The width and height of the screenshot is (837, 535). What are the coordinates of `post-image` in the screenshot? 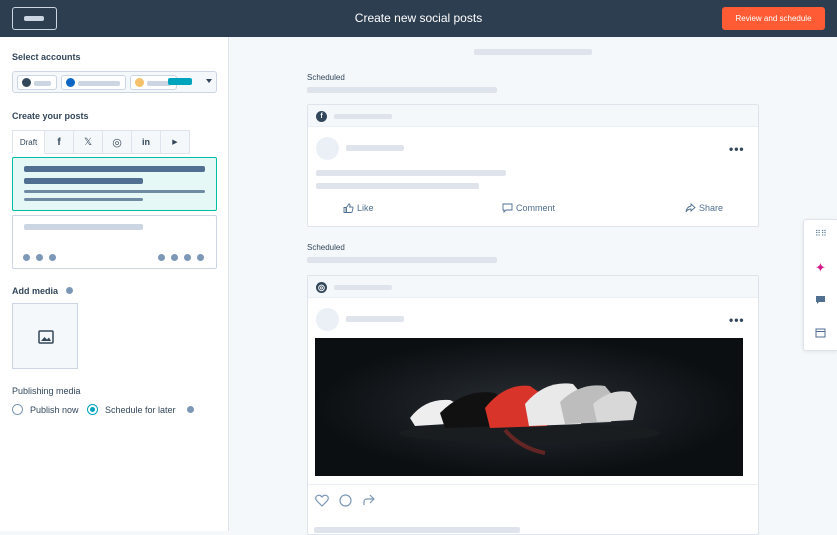 It's located at (529, 407).